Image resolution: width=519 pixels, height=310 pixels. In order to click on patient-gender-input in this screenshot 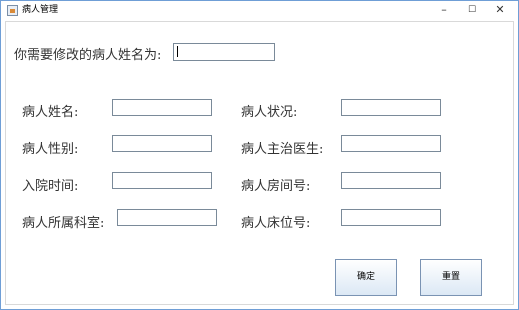, I will do `click(162, 143)`.